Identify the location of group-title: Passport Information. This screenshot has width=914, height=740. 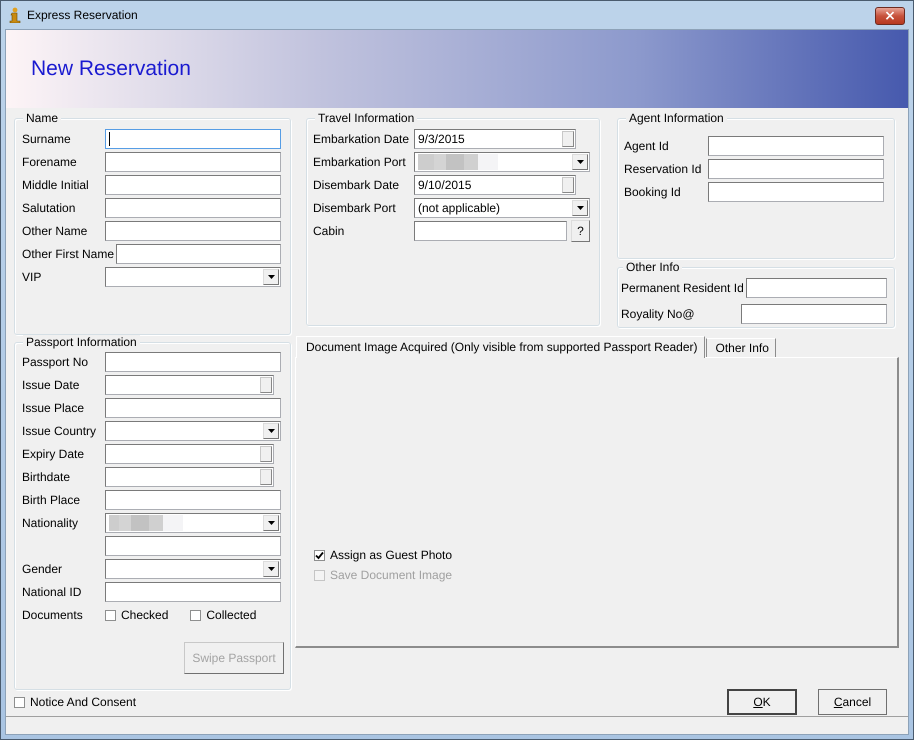
(81, 342).